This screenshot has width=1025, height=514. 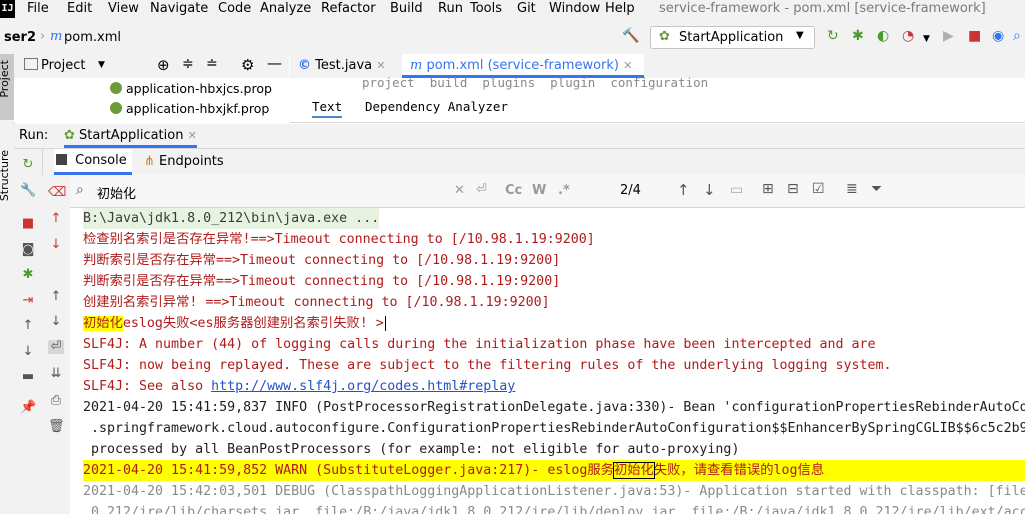 I want to click on menu-view: View, so click(x=123, y=8).